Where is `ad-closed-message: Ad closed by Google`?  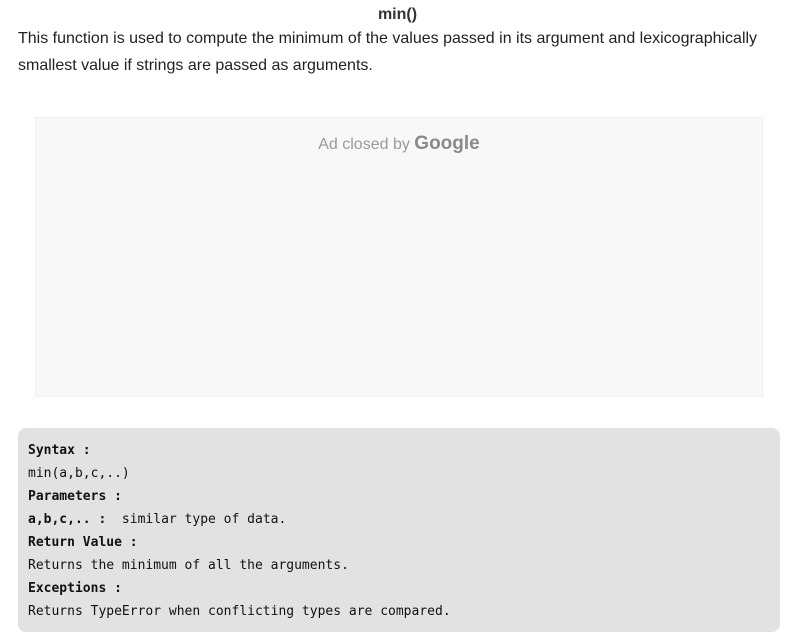 ad-closed-message: Ad closed by Google is located at coordinates (399, 144).